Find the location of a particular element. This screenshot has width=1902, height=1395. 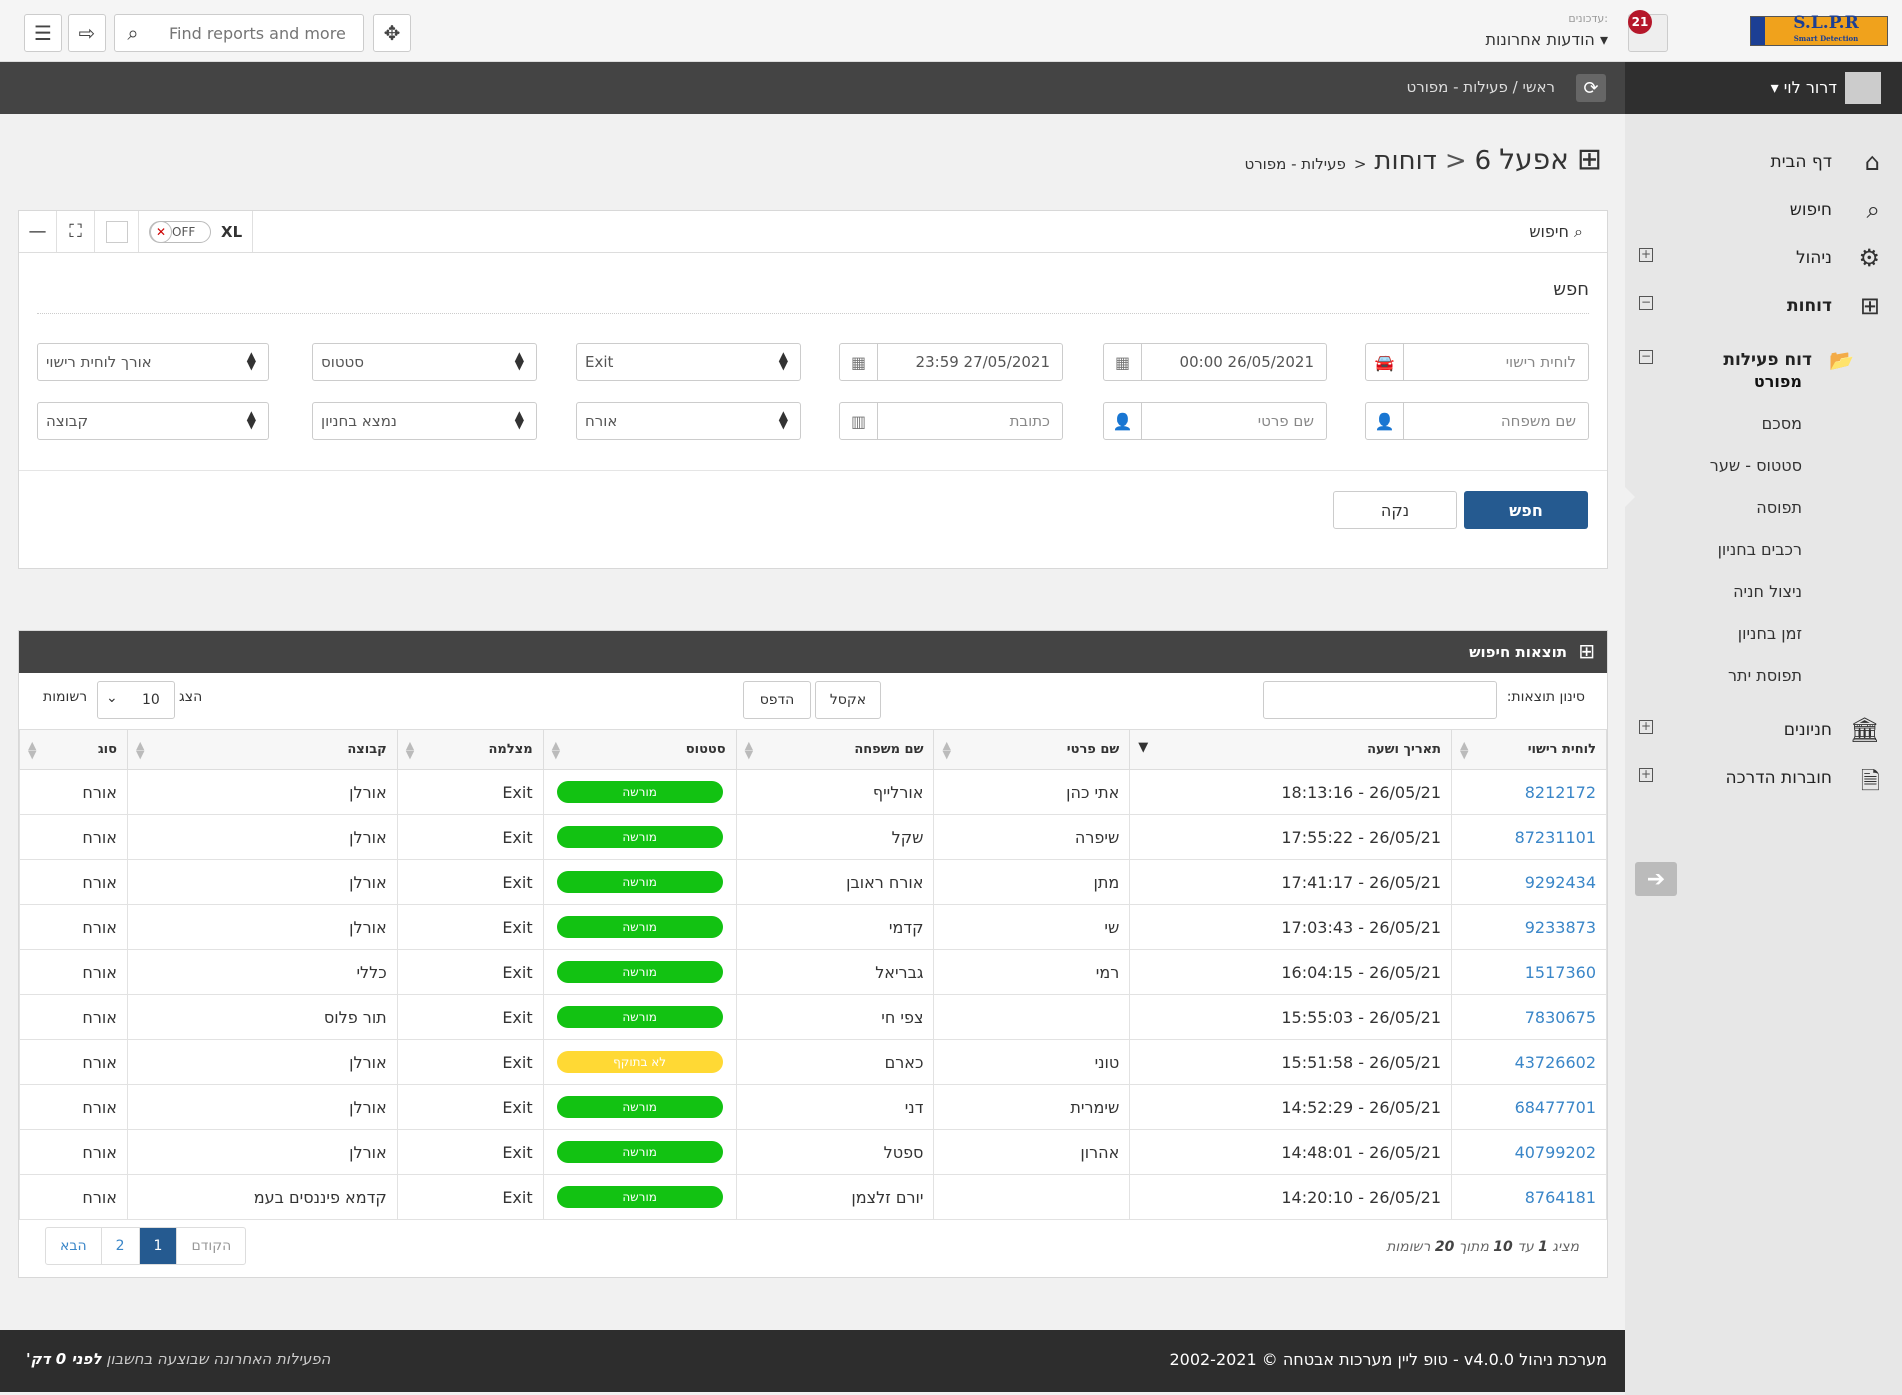

breadcrumb-home: ראשי is located at coordinates (1539, 87).